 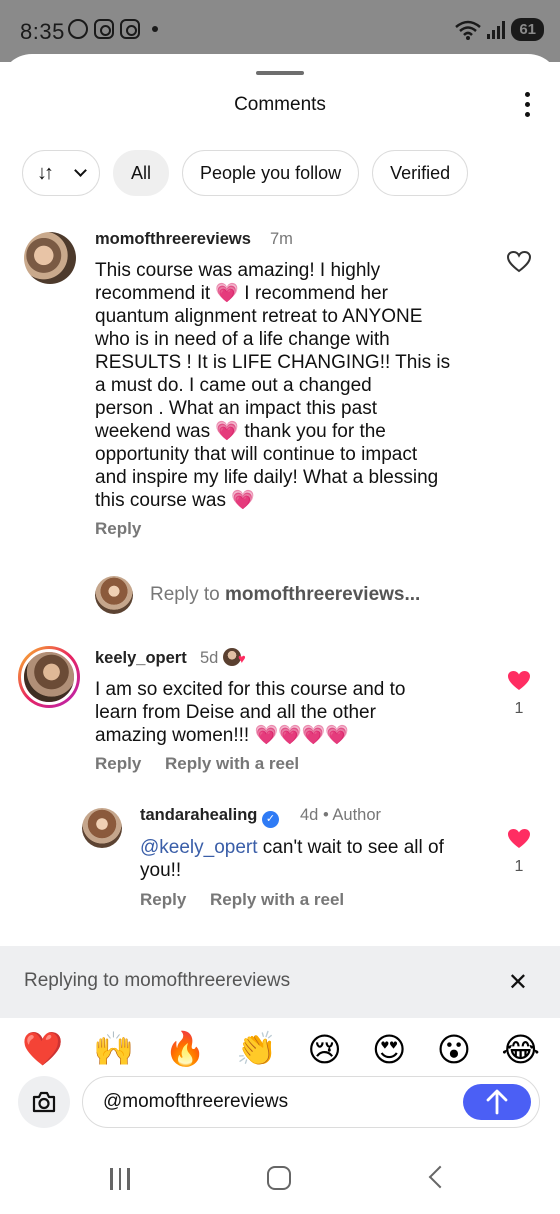 I want to click on avatar-story-ring, so click(x=49, y=677).